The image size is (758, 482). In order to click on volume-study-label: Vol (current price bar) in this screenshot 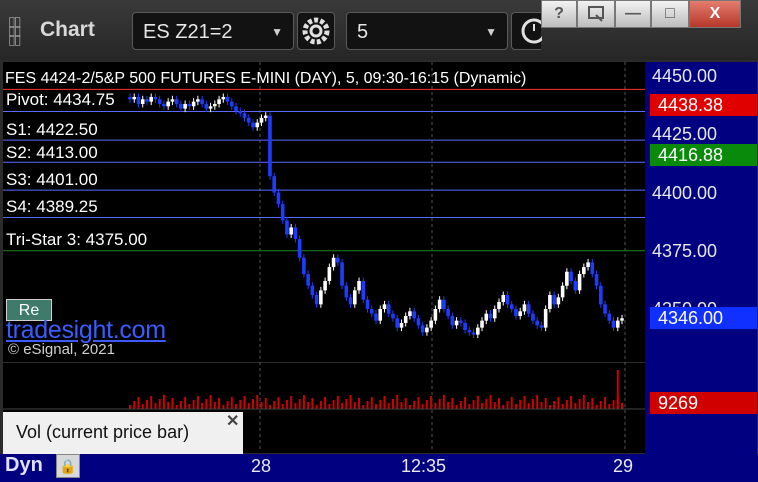, I will do `click(123, 433)`.